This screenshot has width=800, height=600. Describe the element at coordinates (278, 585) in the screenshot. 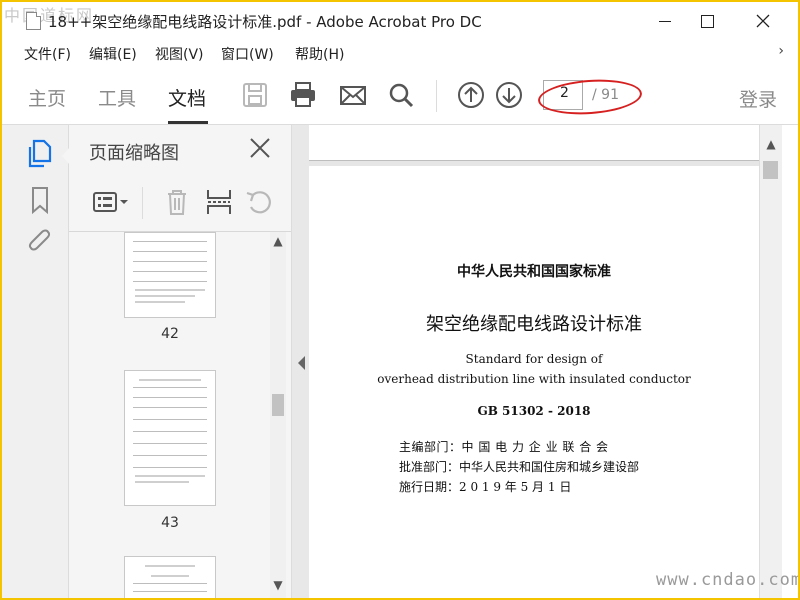

I see `scroll-down-icon: ▼` at that location.